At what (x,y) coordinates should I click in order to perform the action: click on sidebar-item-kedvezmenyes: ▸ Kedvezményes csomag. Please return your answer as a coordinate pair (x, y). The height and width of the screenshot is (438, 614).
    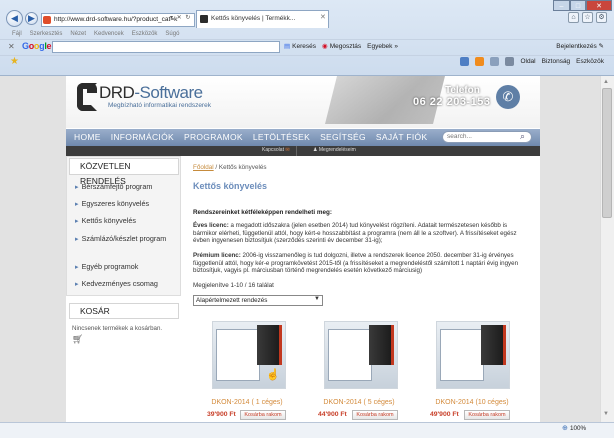
    Looking at the image, I should click on (116, 283).